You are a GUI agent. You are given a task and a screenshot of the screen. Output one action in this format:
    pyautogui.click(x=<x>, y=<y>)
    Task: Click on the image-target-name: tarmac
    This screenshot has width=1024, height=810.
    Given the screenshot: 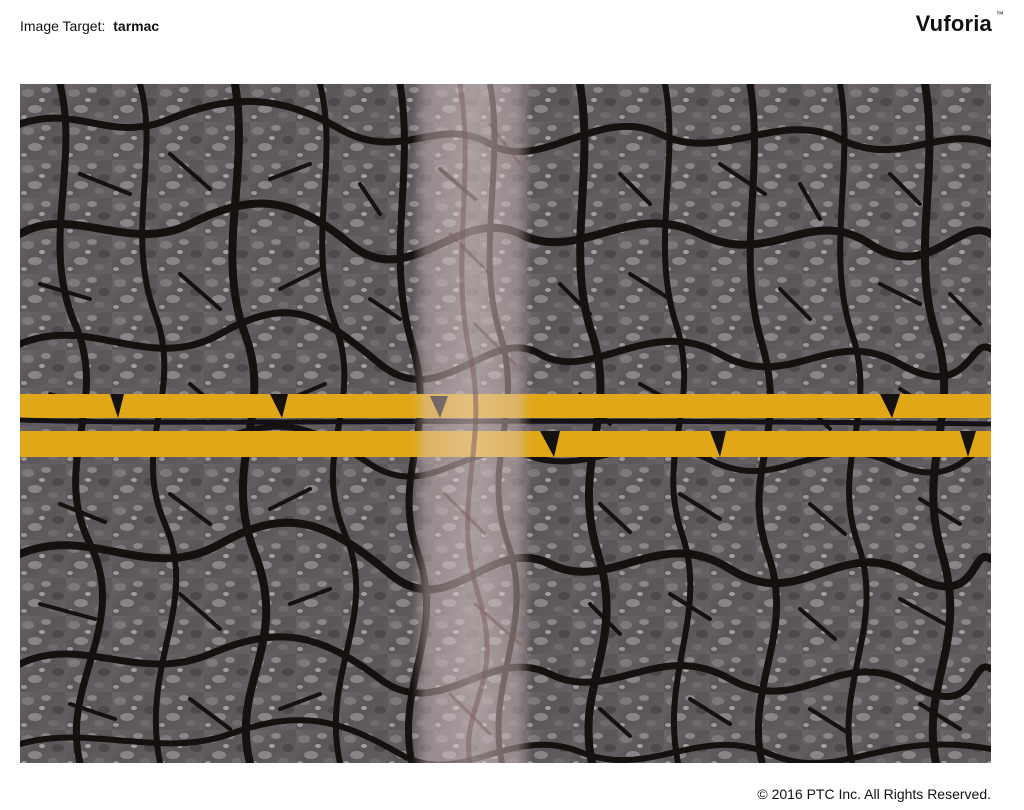 What is the action you would take?
    pyautogui.click(x=136, y=26)
    